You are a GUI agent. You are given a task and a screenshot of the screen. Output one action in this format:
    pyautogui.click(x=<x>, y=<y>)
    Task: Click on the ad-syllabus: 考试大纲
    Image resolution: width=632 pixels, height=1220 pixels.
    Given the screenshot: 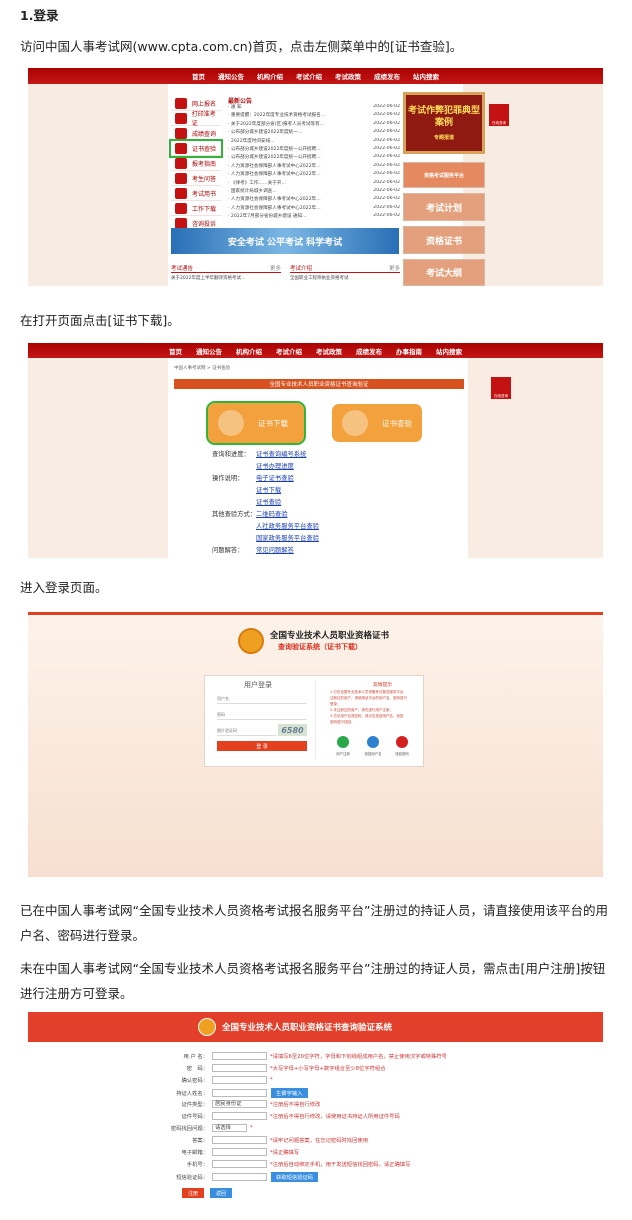 What is the action you would take?
    pyautogui.click(x=444, y=272)
    